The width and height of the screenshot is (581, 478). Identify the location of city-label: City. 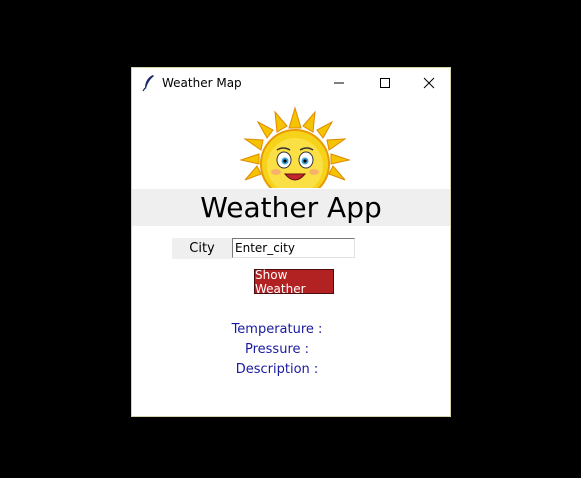
(202, 248).